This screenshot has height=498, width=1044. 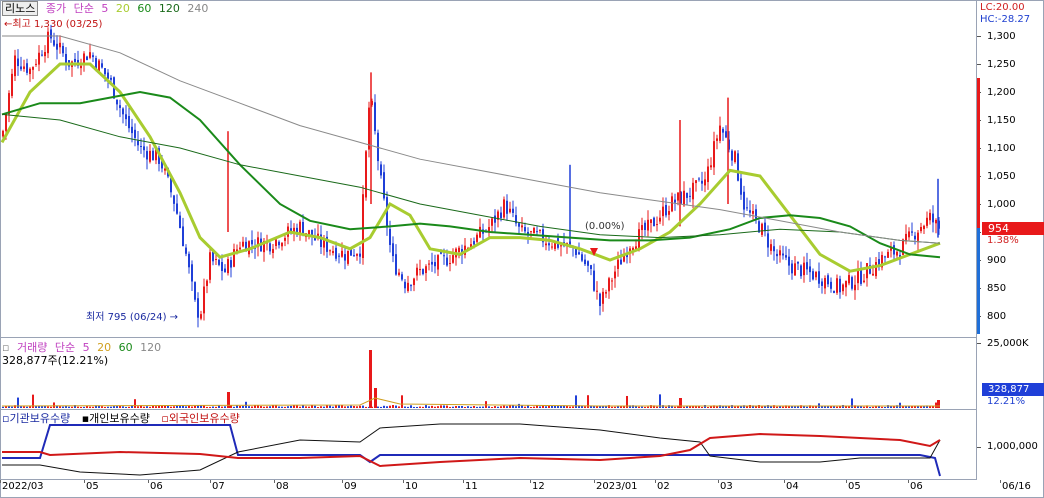 I want to click on volume-ma-line, so click(x=470, y=402).